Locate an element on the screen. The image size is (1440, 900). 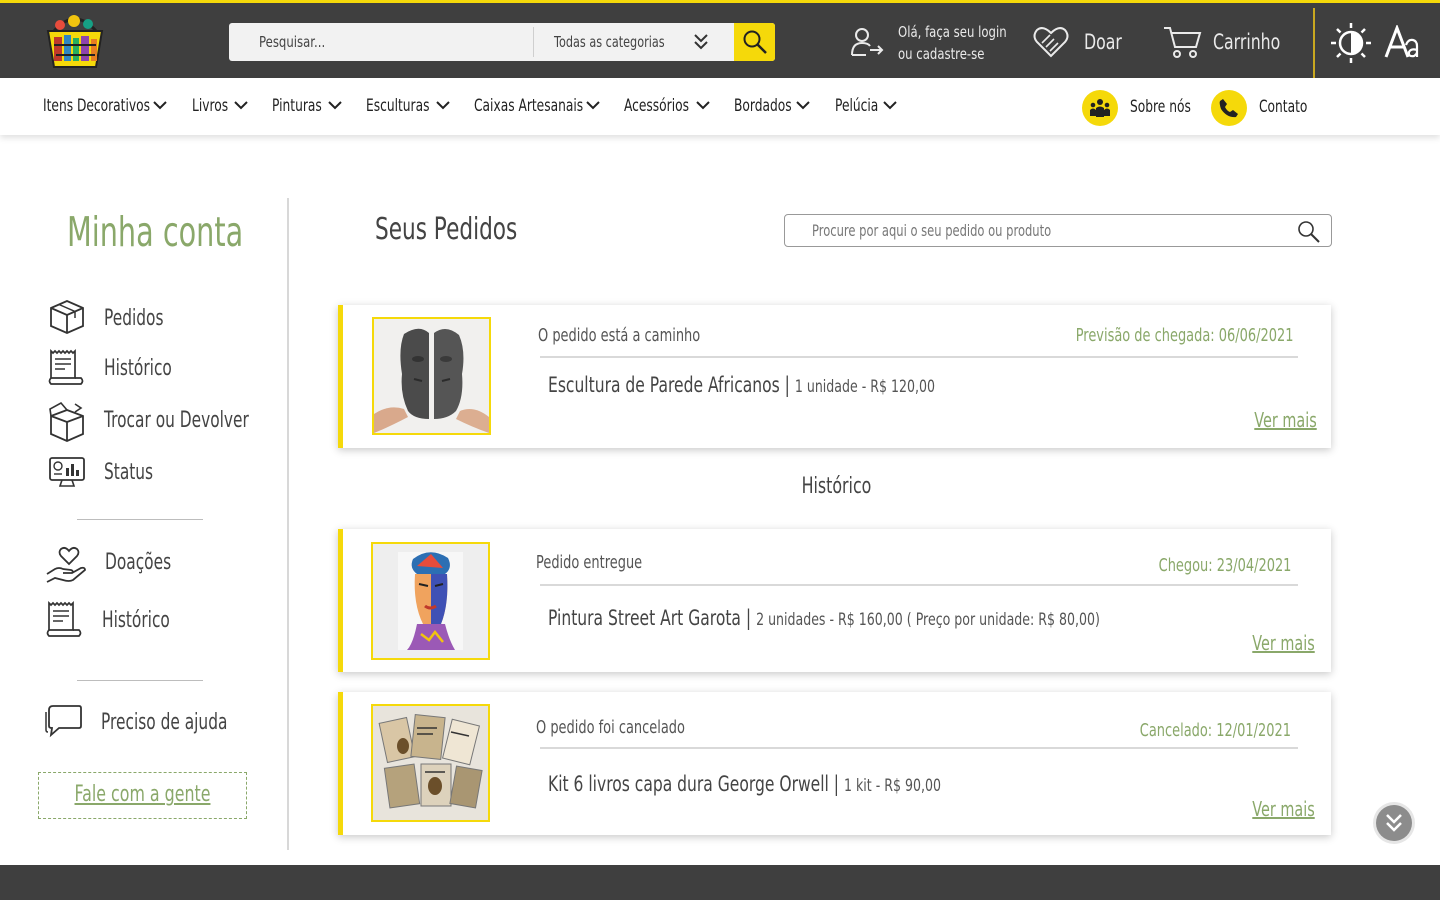
nav-item-caixas-artesanais: Caixas Artesanais is located at coordinates (550, 106).